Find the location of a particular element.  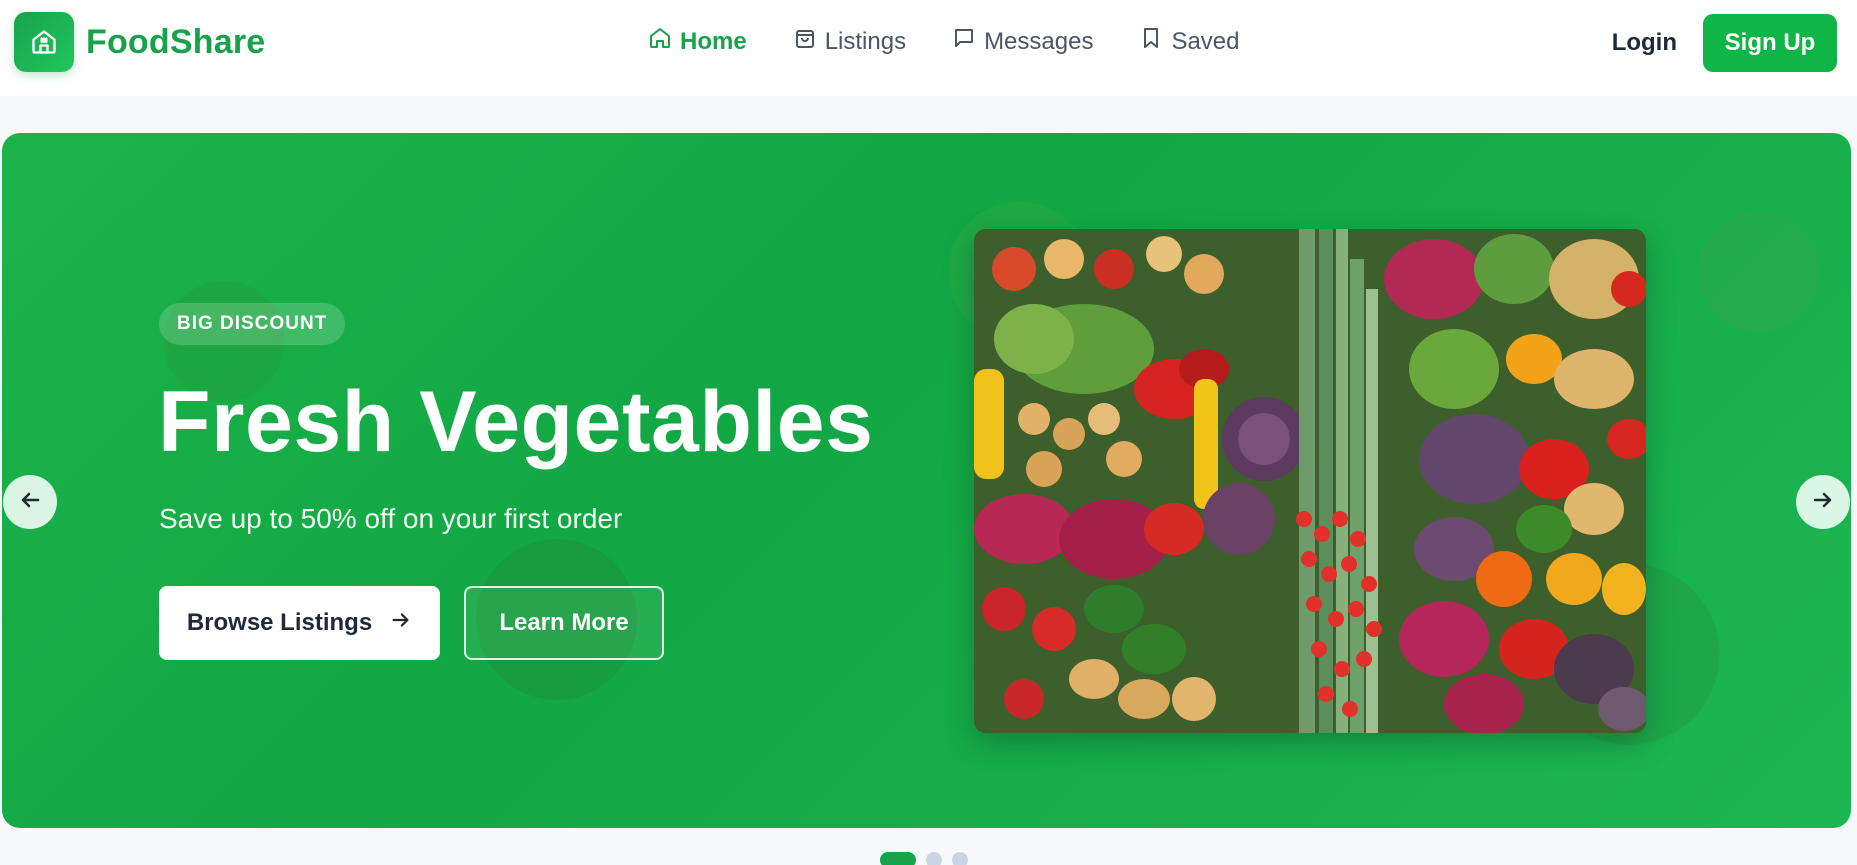

nav-home: Home is located at coordinates (697, 41).